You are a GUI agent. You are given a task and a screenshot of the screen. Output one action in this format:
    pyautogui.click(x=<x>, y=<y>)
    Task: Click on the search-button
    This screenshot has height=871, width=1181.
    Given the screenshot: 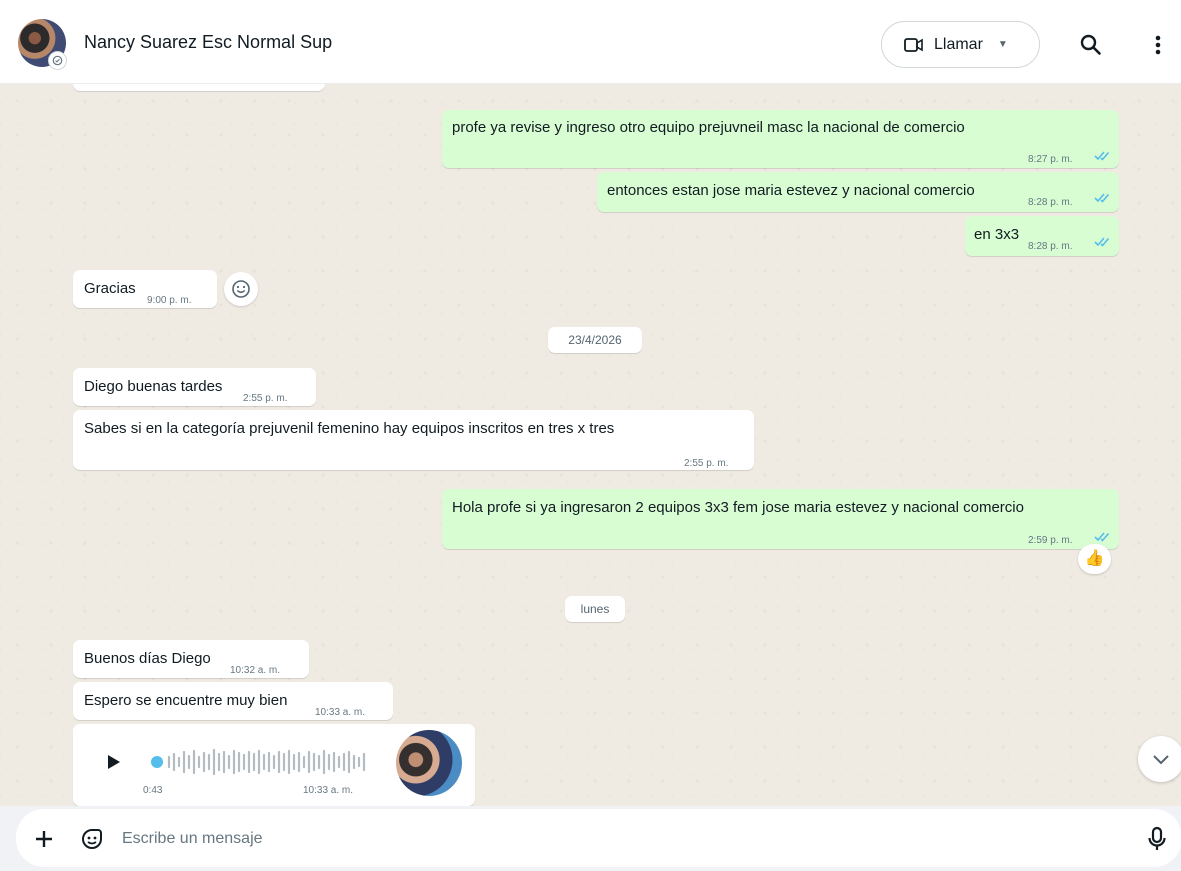 What is the action you would take?
    pyautogui.click(x=1091, y=45)
    